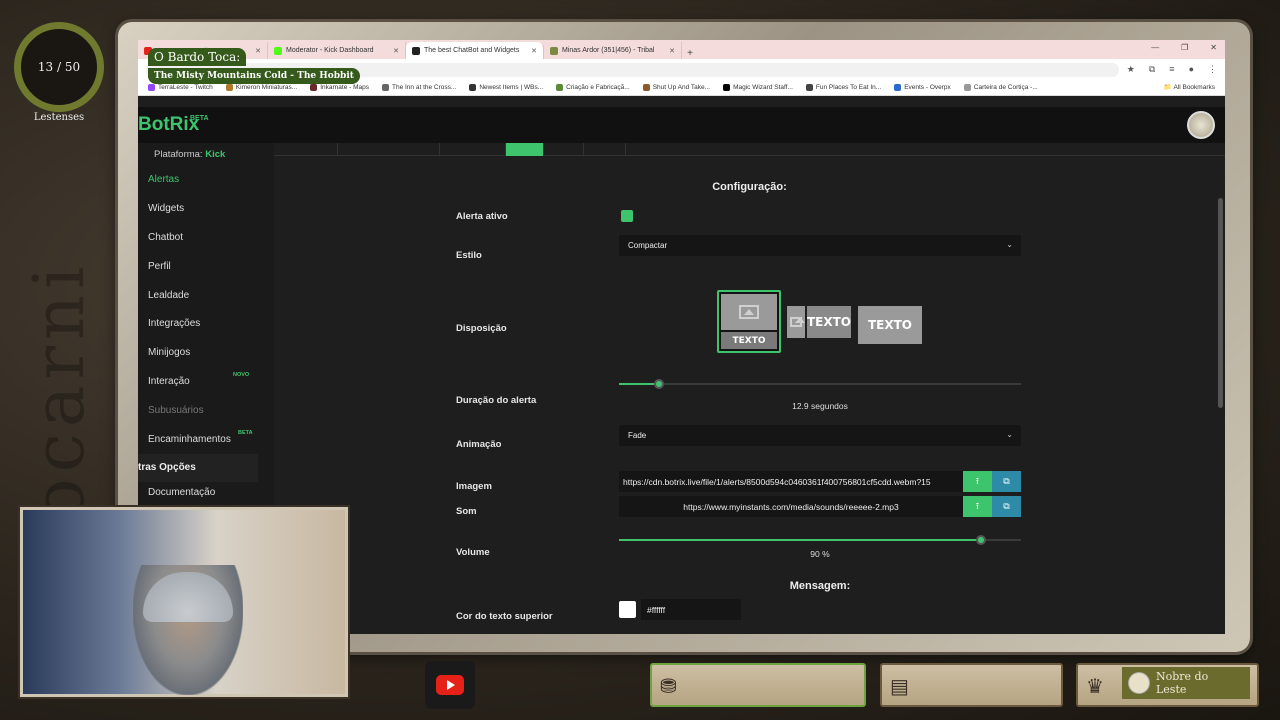 The width and height of the screenshot is (1280, 720). What do you see at coordinates (1220, 303) in the screenshot?
I see `page-scrollbar` at bounding box center [1220, 303].